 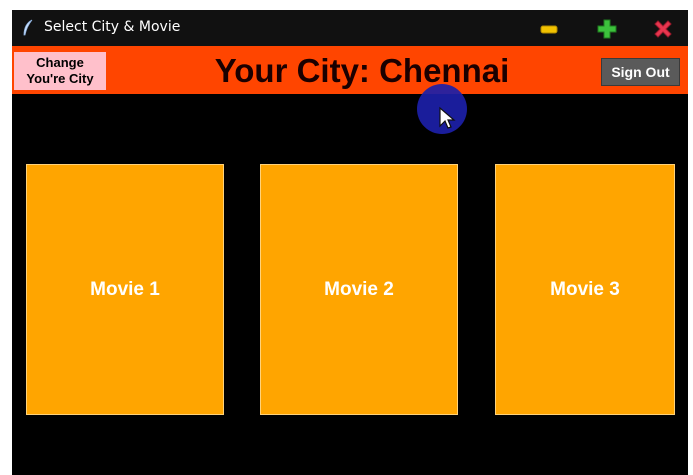 I want to click on plus-icon, so click(x=607, y=29).